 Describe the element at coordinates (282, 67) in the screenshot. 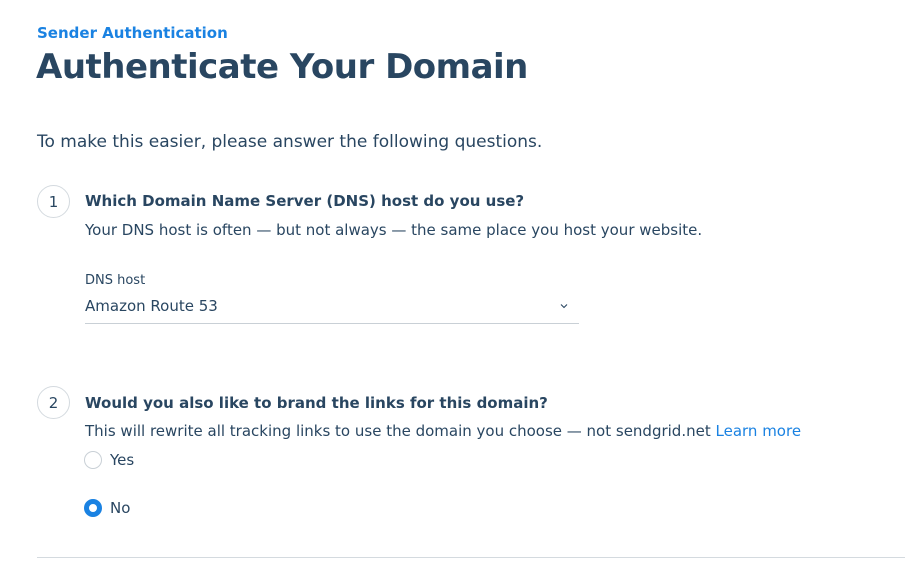

I see `page-title: Authenticate Your Domain` at that location.